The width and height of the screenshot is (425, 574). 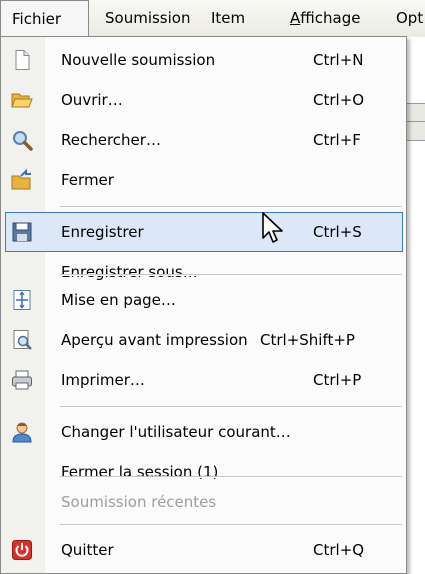 What do you see at coordinates (22, 550) in the screenshot?
I see `power-icon` at bounding box center [22, 550].